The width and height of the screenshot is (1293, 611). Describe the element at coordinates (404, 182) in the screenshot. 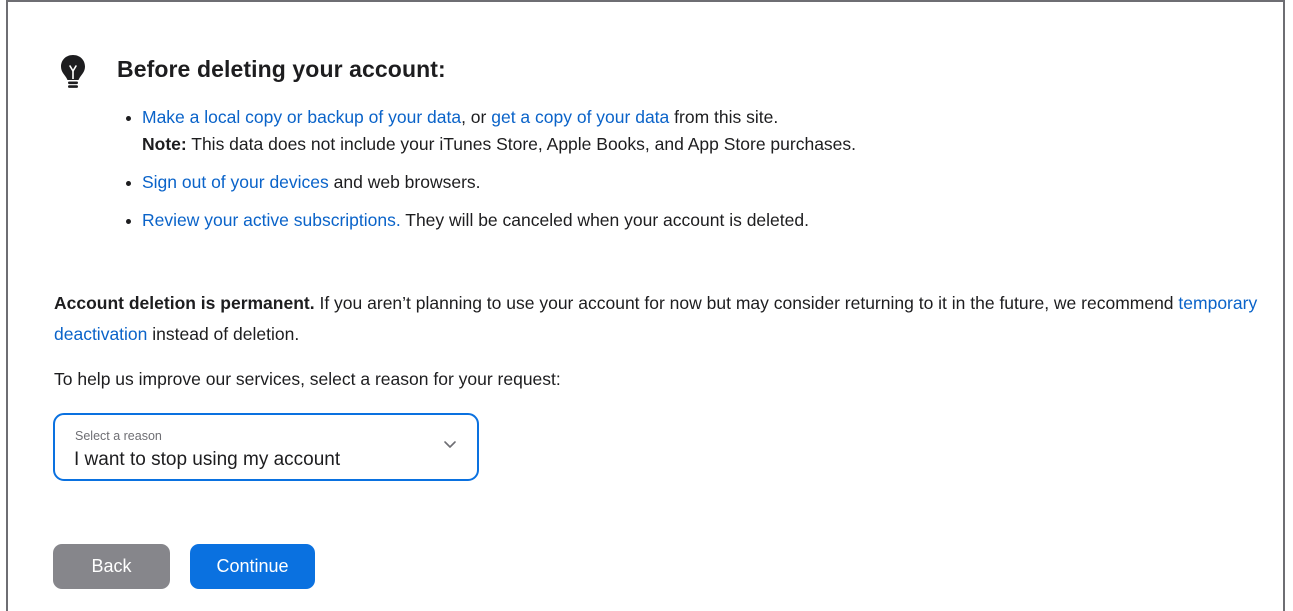

I see `tip-text: and web browsers.` at that location.